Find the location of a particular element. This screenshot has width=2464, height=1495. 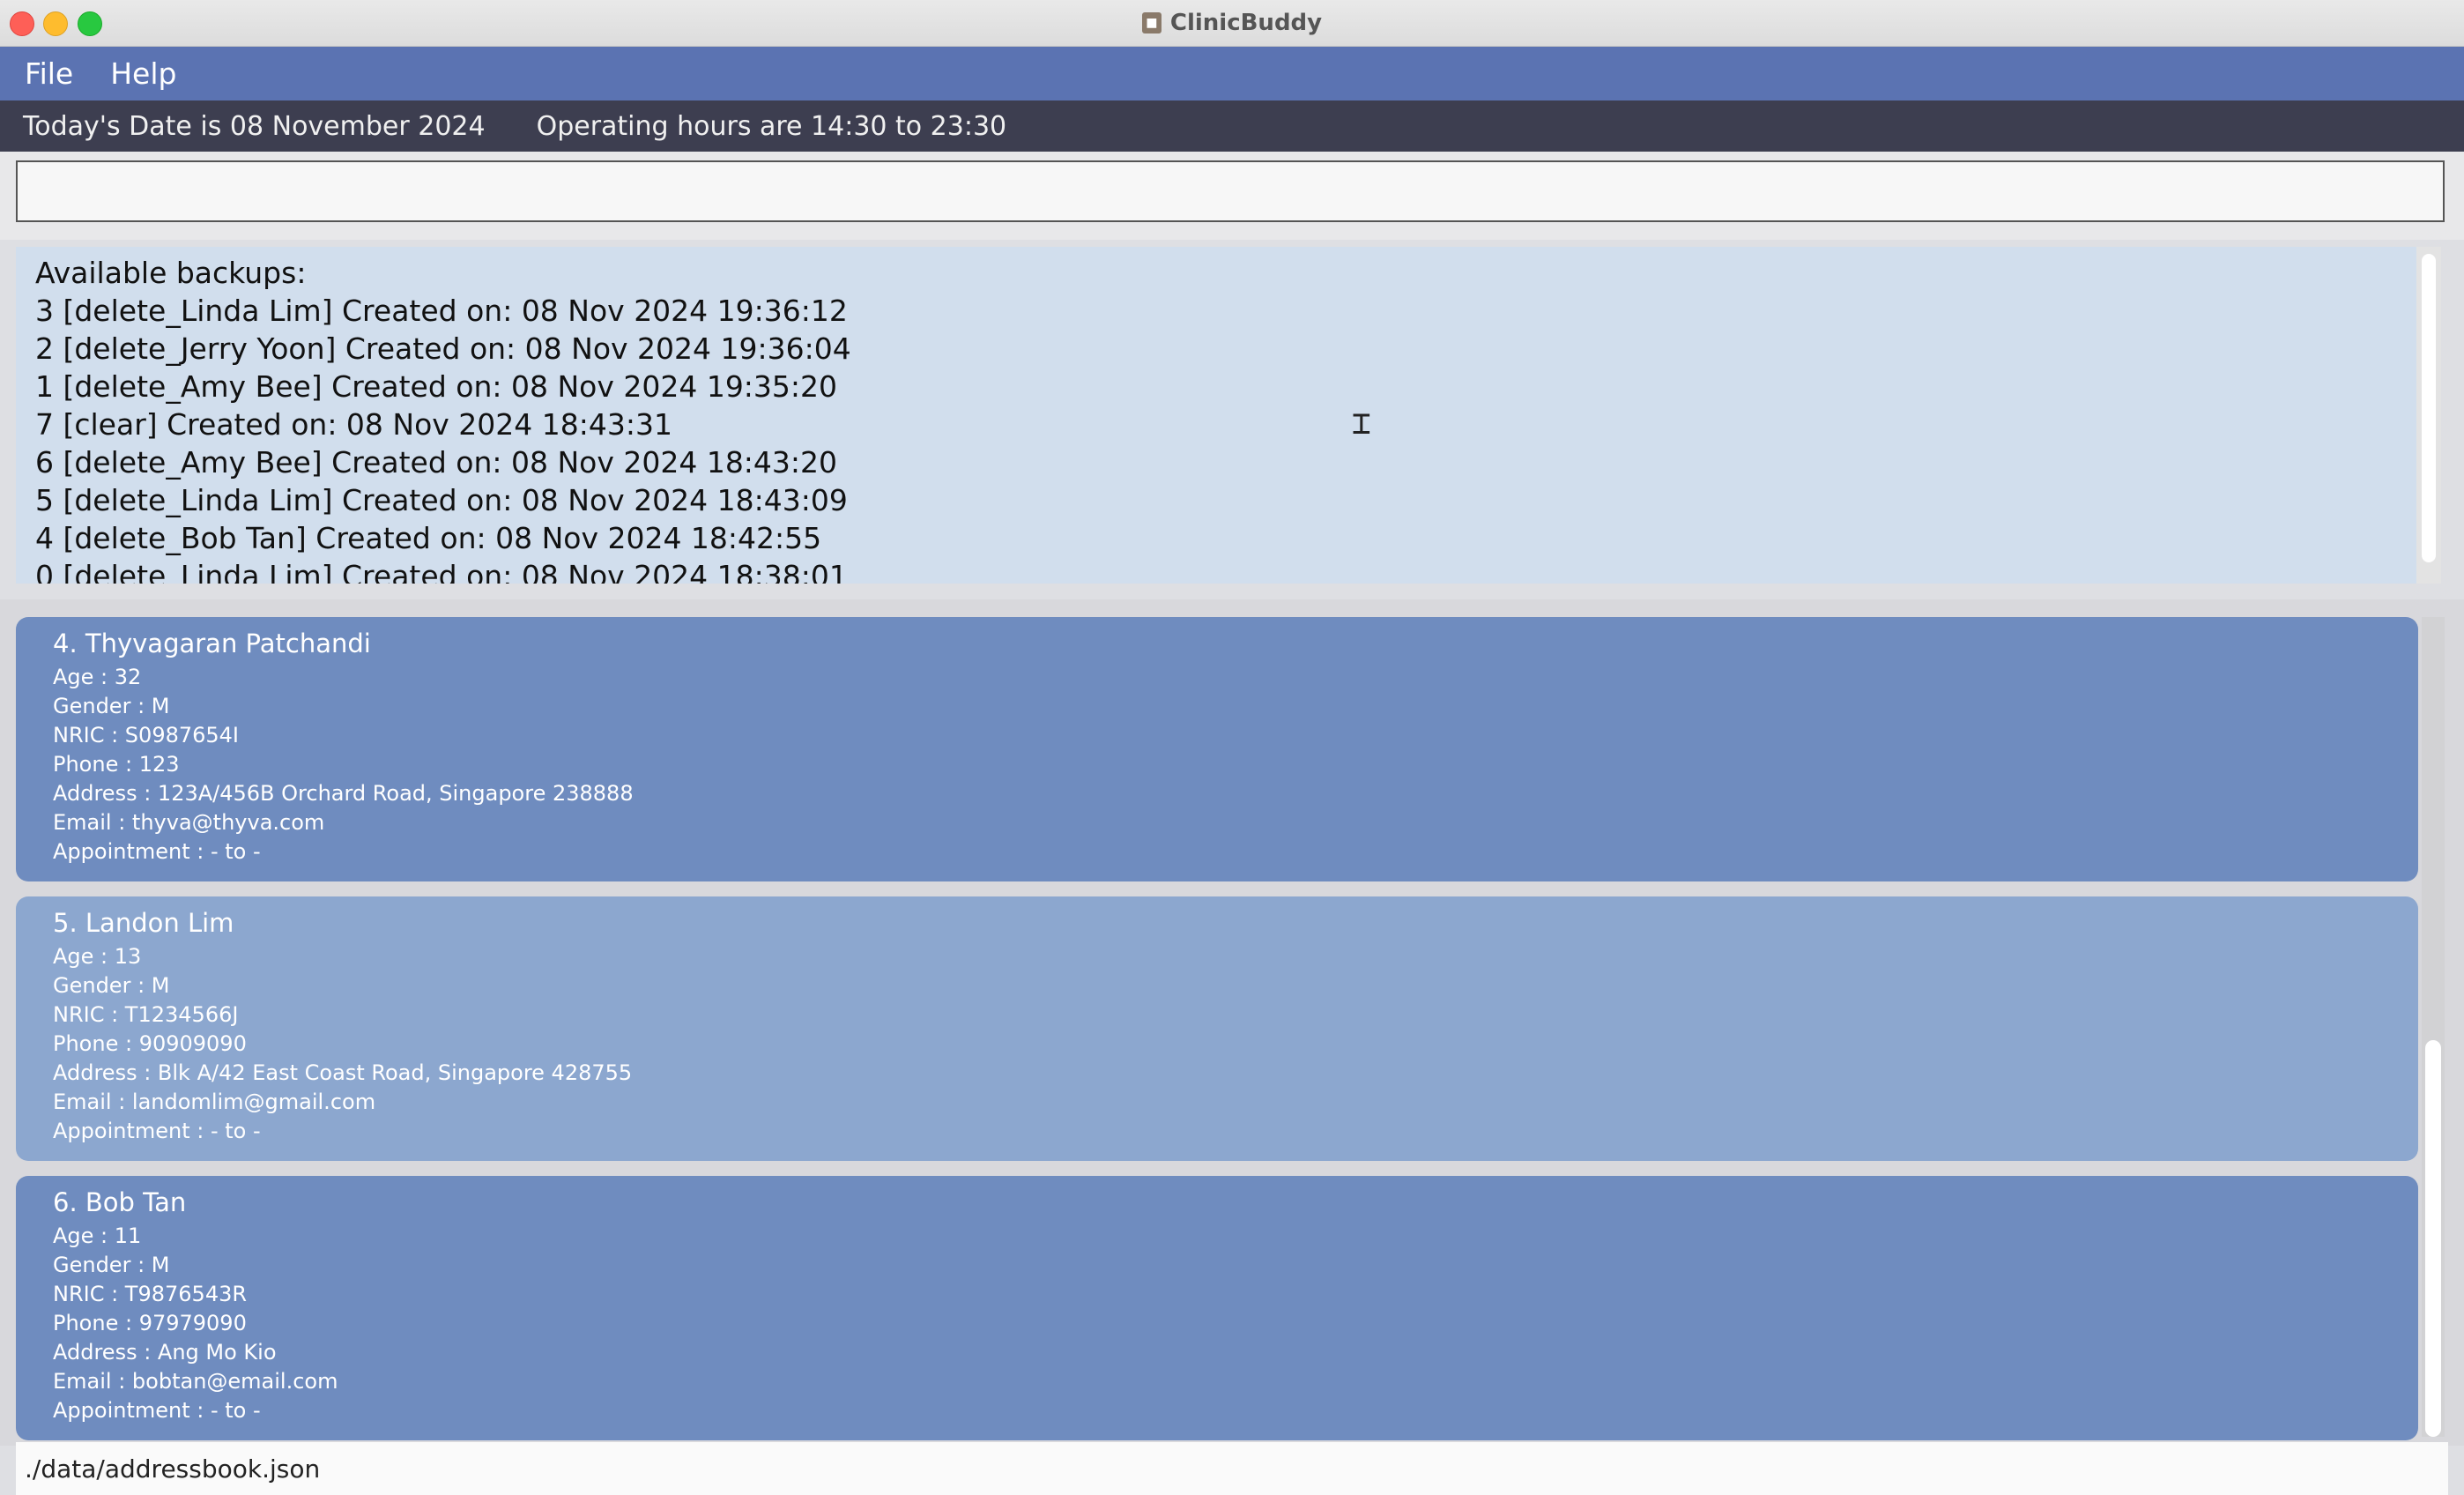

patient-list-scrollbar-thumb is located at coordinates (2433, 1238).